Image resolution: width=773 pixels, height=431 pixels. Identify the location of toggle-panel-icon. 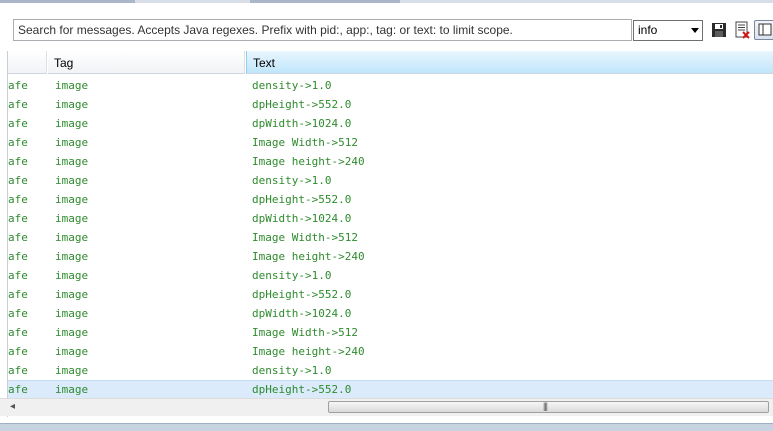
(765, 29).